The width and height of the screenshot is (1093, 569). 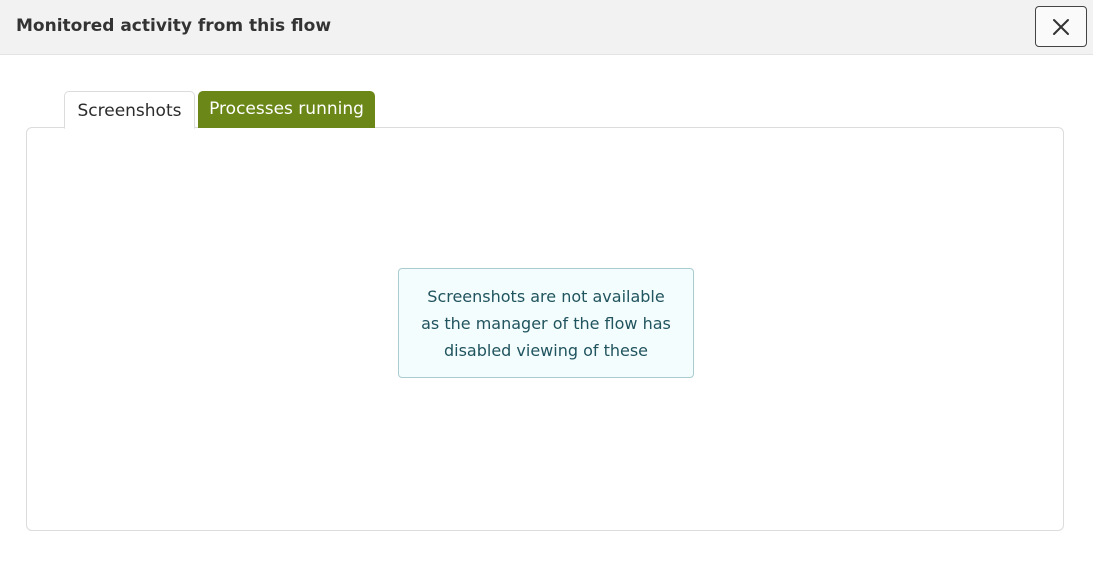 I want to click on tab-processes-running: Processes running, so click(x=286, y=109).